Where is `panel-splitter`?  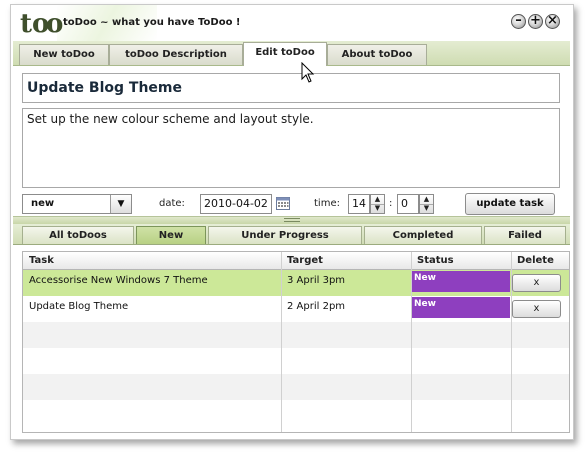 panel-splitter is located at coordinates (291, 220).